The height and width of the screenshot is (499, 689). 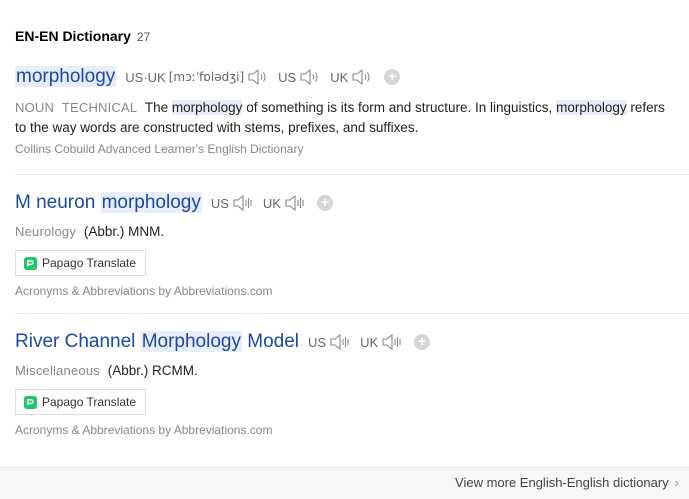 What do you see at coordinates (35, 107) in the screenshot?
I see `part-of-speech: NOUN` at bounding box center [35, 107].